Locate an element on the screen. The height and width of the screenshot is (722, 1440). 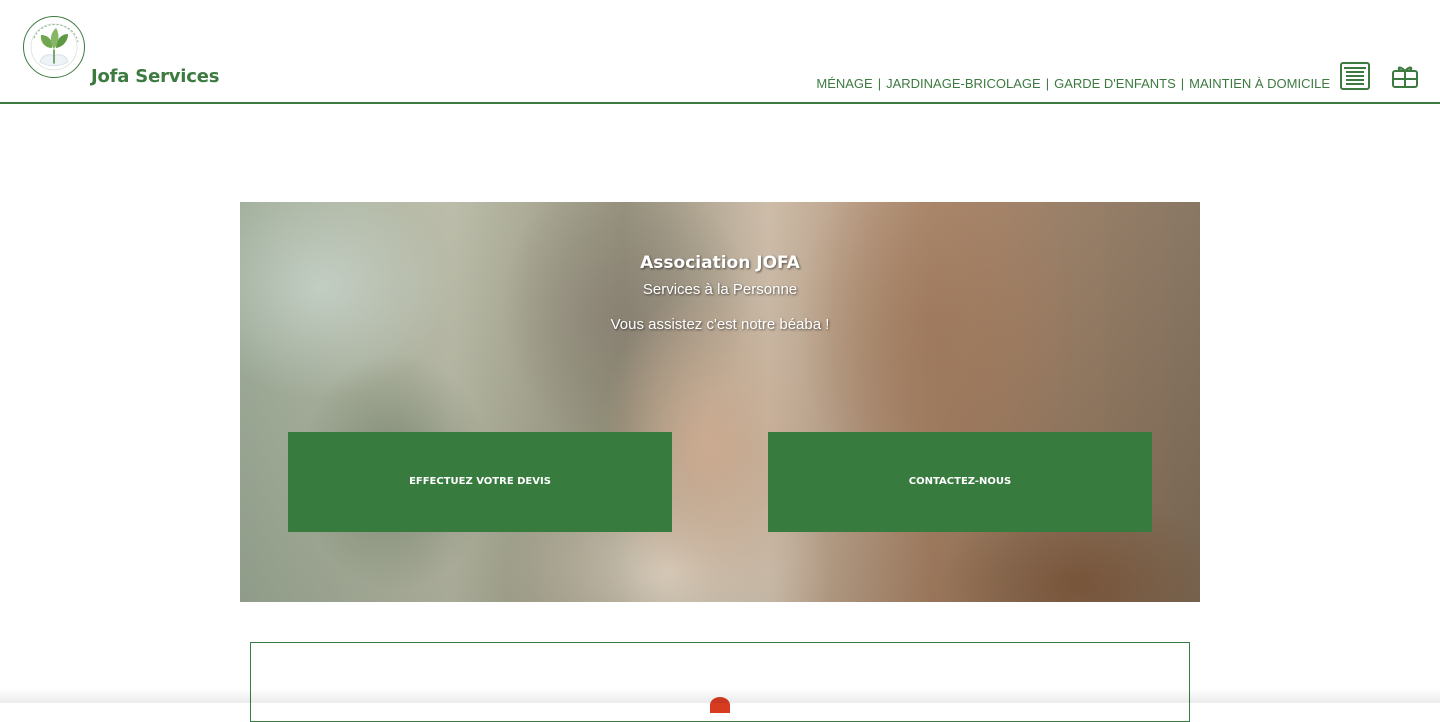
hero-subtitle: Services à la Personne is located at coordinates (720, 289).